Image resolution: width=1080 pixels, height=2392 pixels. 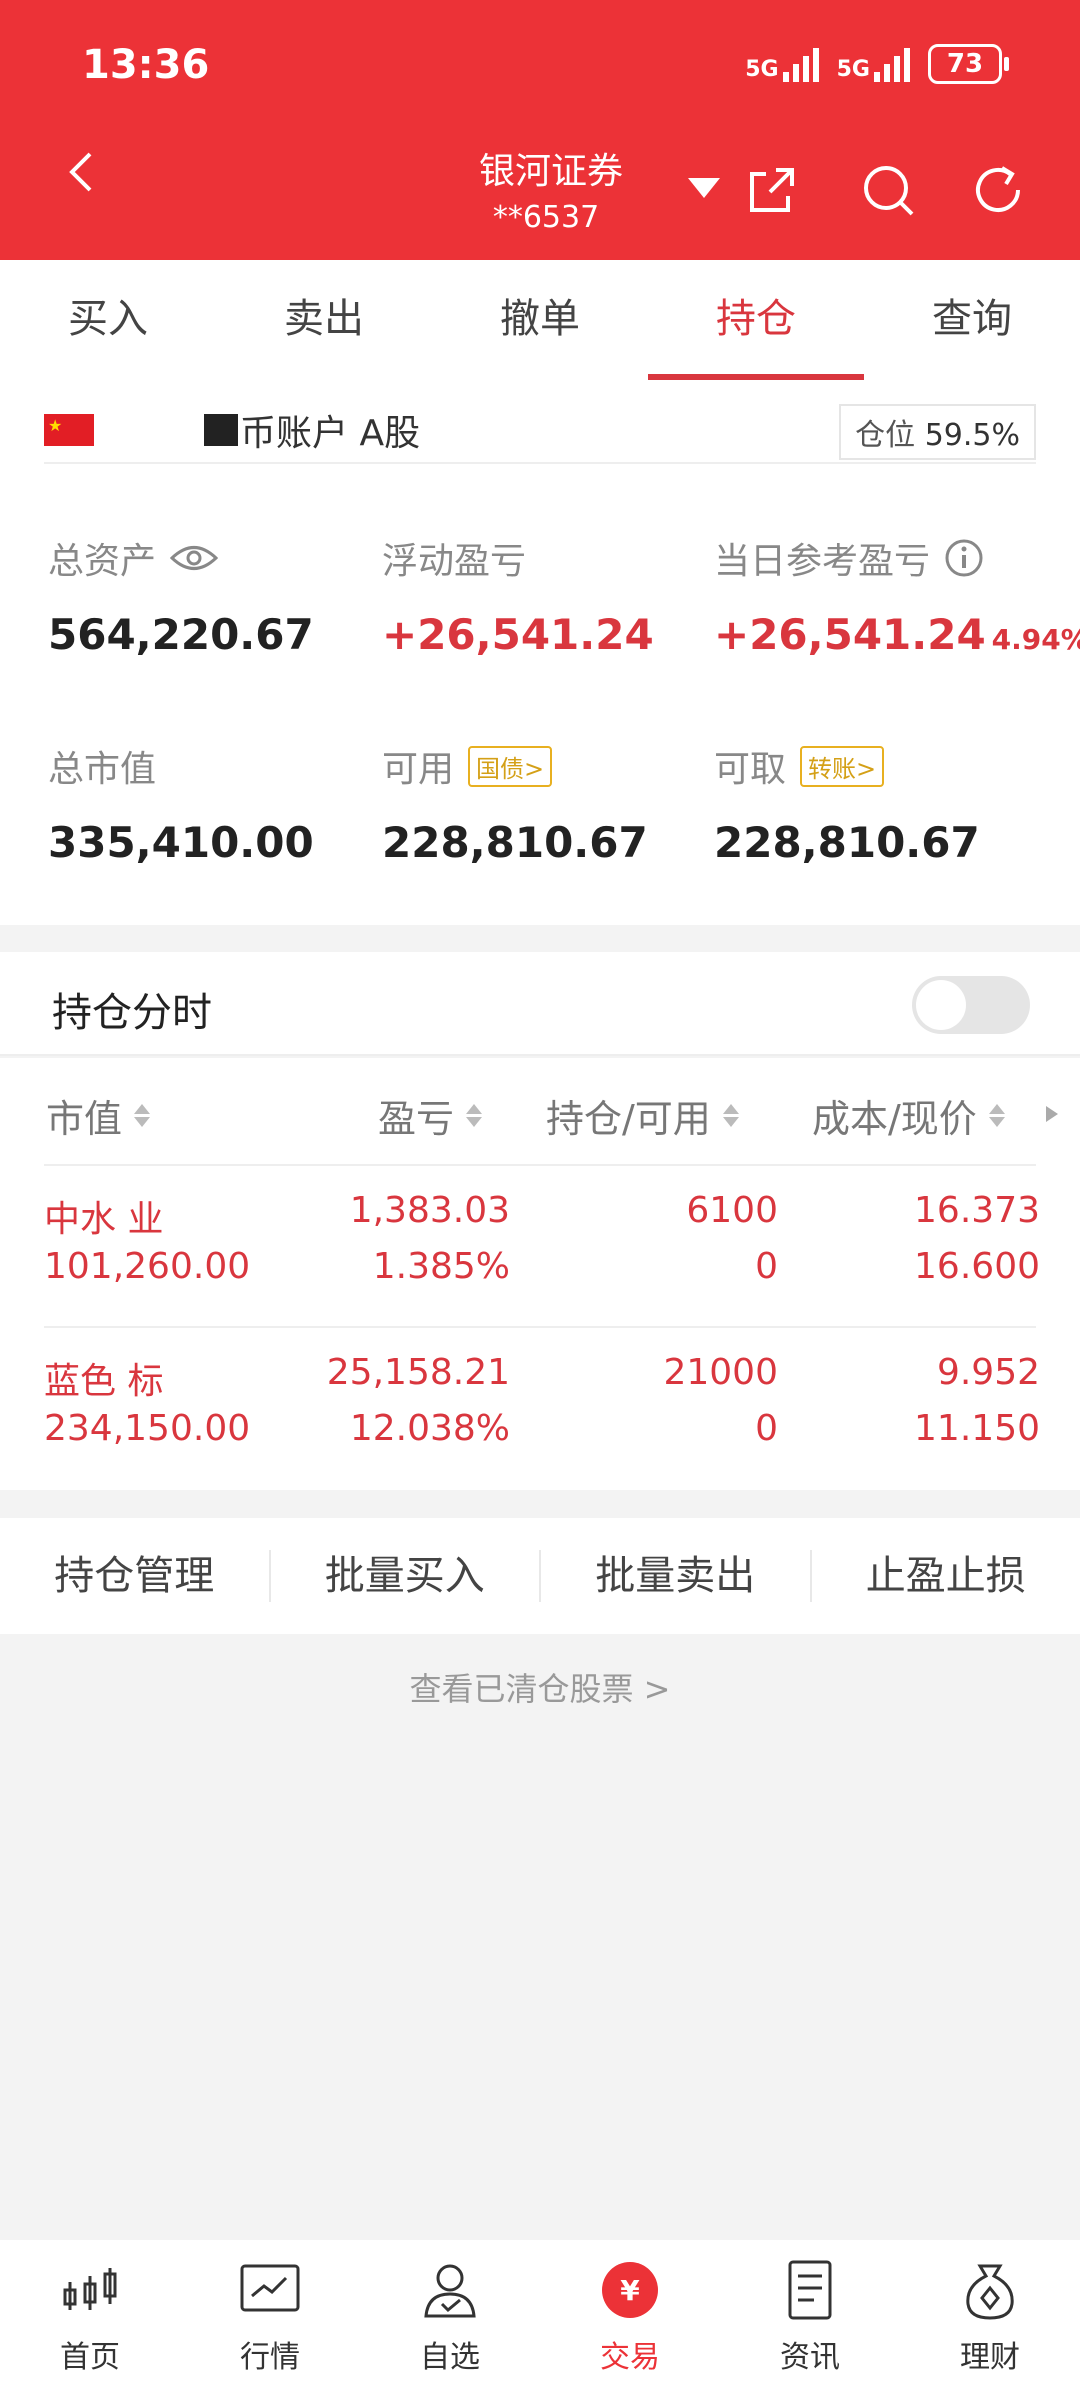 I want to click on stock-market-value: 101,260.00, so click(x=147, y=1266).